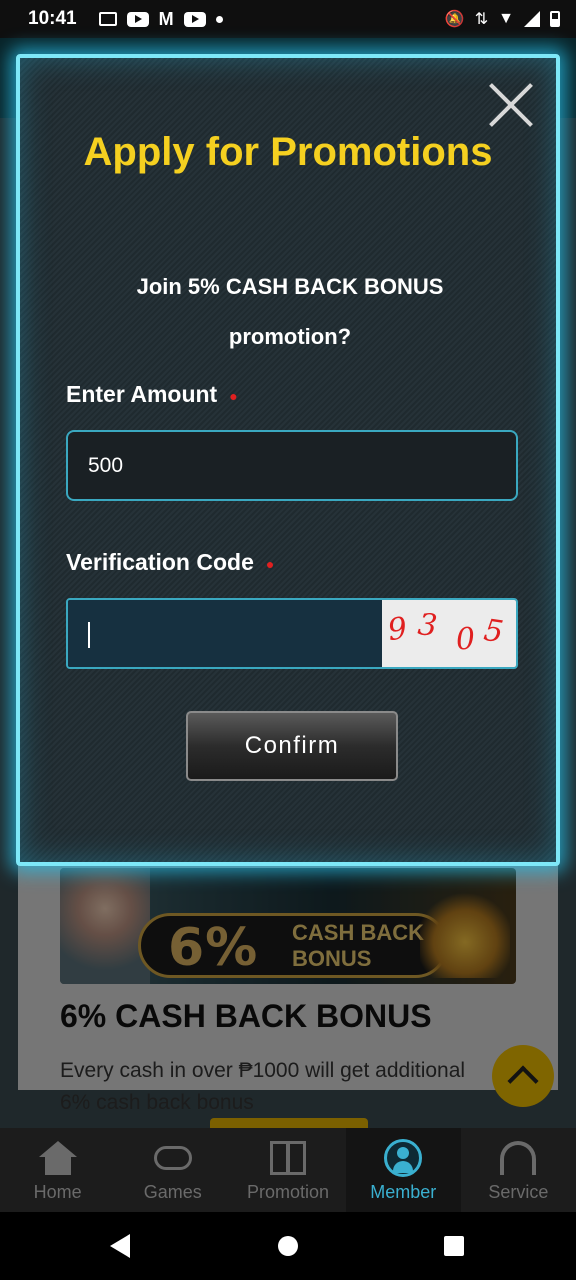 The image size is (576, 1280). I want to click on gmail-icon: M, so click(166, 18).